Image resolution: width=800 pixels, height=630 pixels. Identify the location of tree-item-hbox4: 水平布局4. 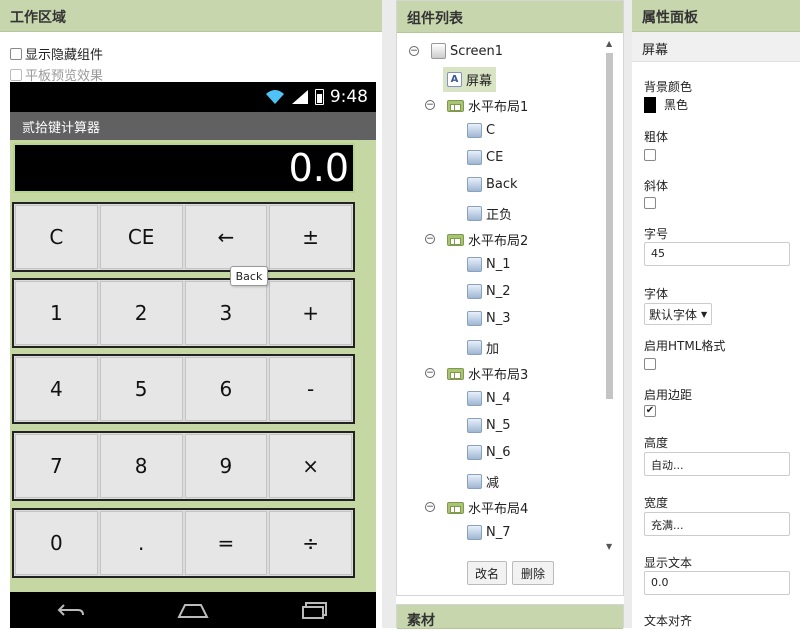
(487, 507).